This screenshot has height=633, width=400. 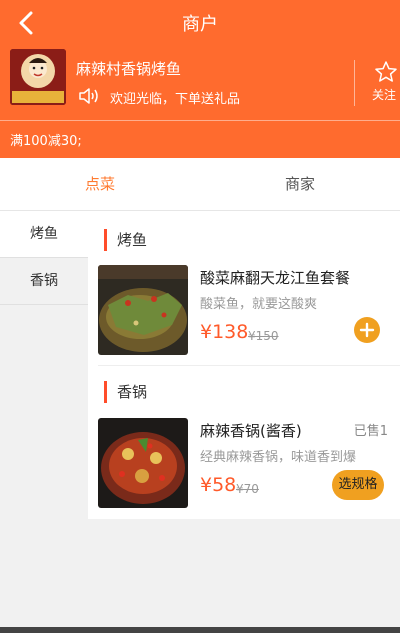 I want to click on star-icon, so click(x=386, y=71).